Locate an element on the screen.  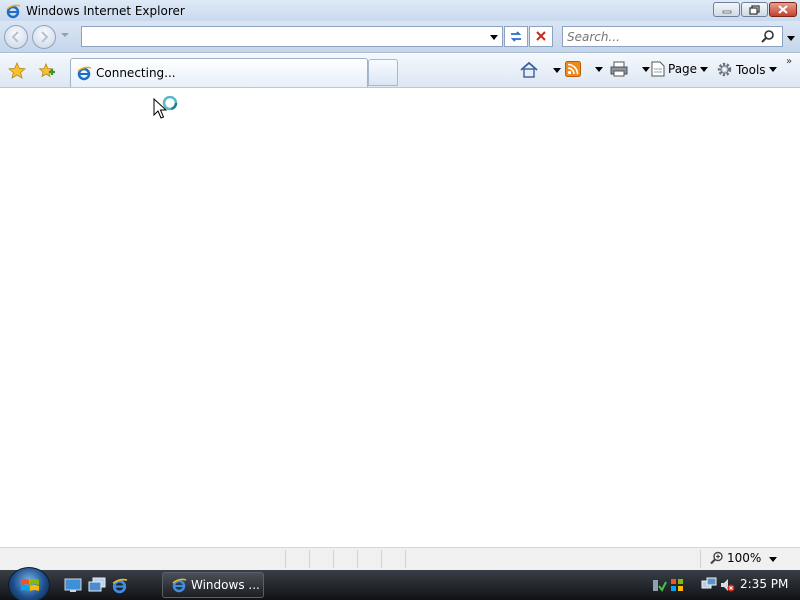
tools-menu-dropdown is located at coordinates (772, 69).